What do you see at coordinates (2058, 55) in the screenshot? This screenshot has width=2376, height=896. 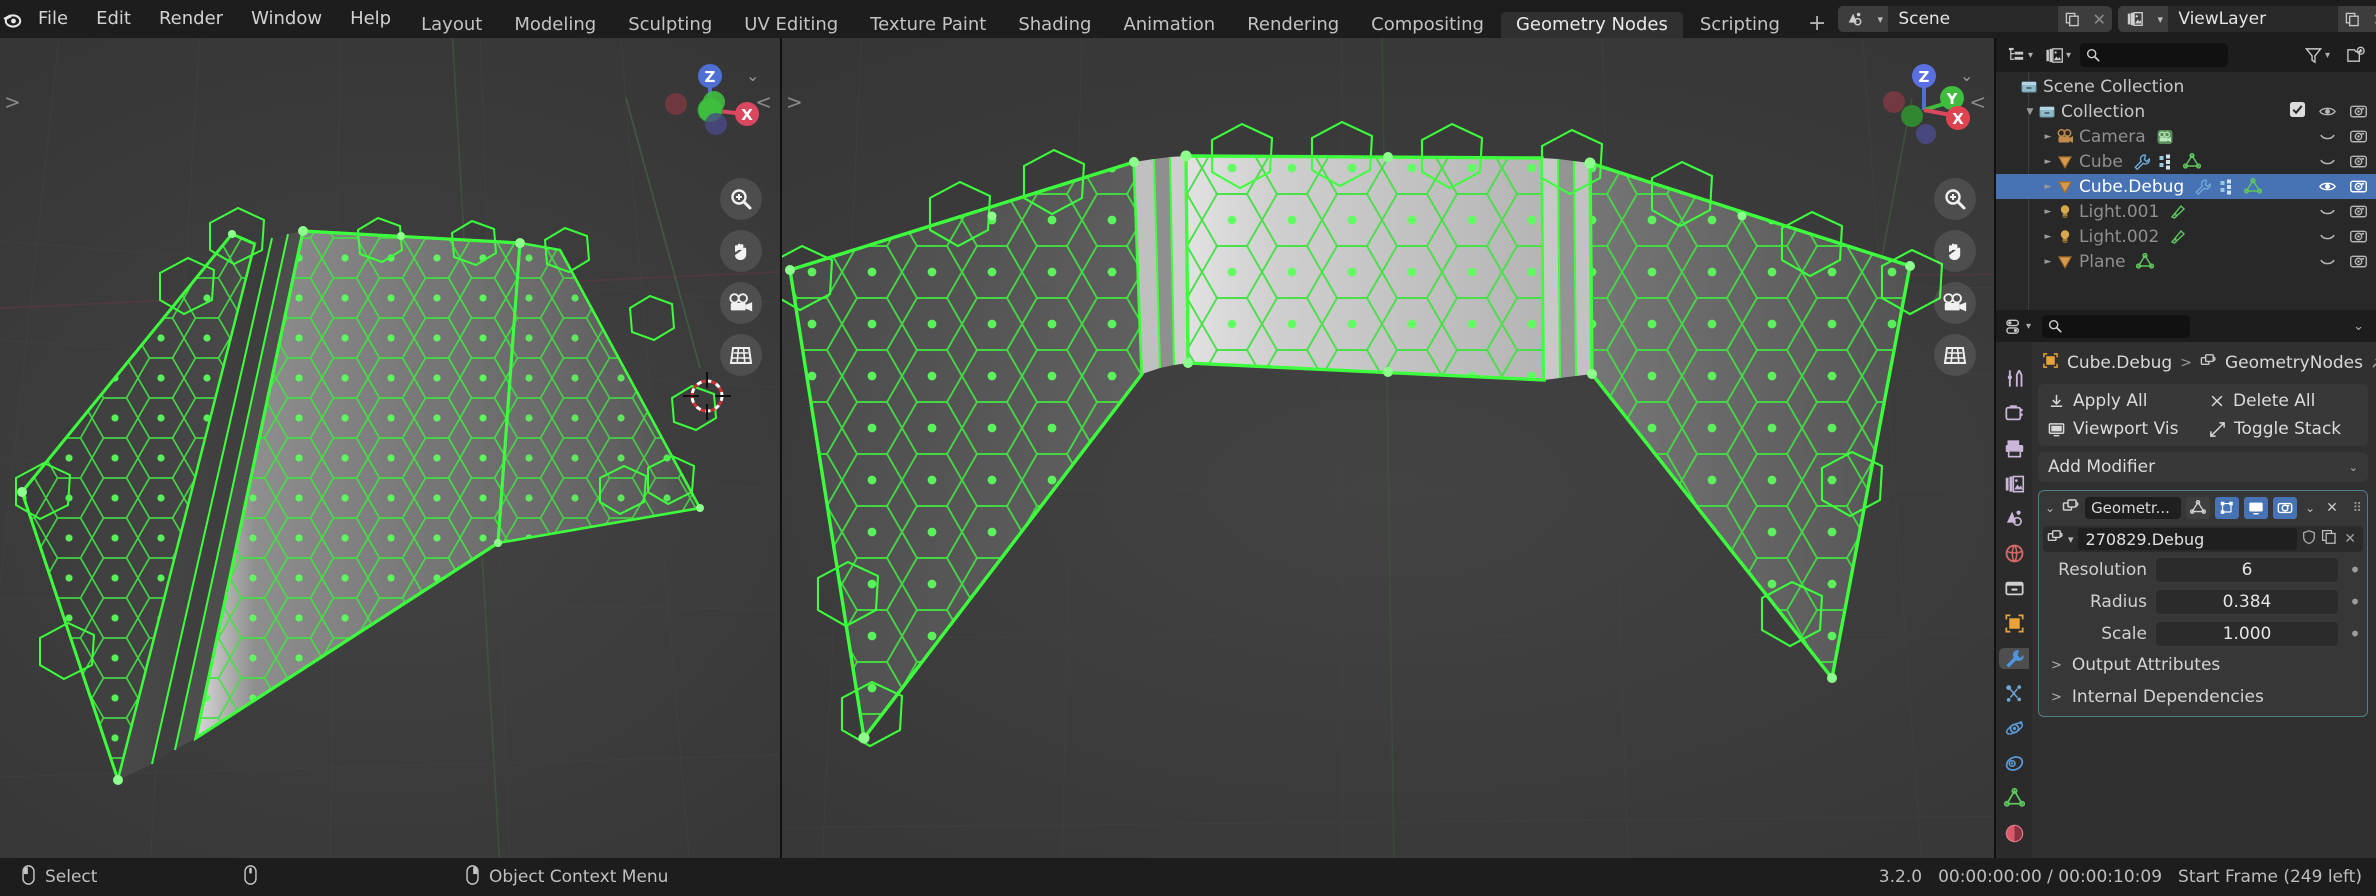 I see `outliner-filter-type-icon: ▾` at bounding box center [2058, 55].